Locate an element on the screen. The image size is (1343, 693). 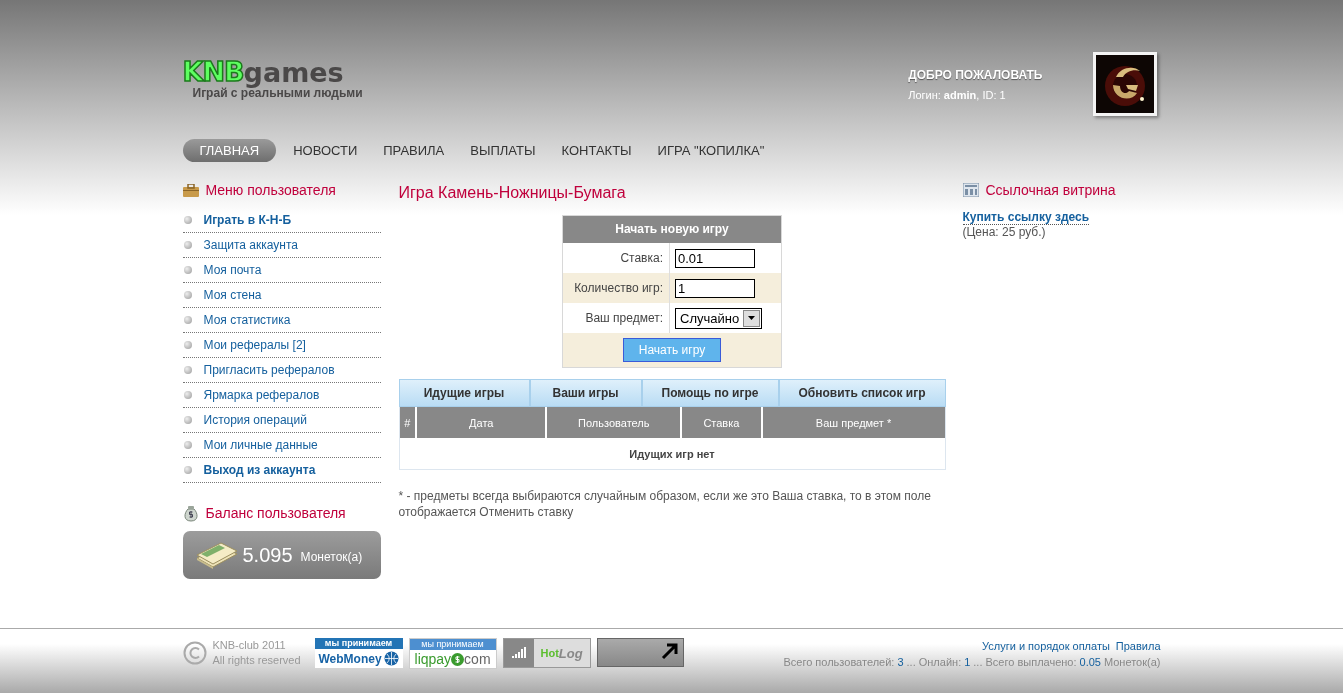
menu-link: Моя стена is located at coordinates (232, 295).